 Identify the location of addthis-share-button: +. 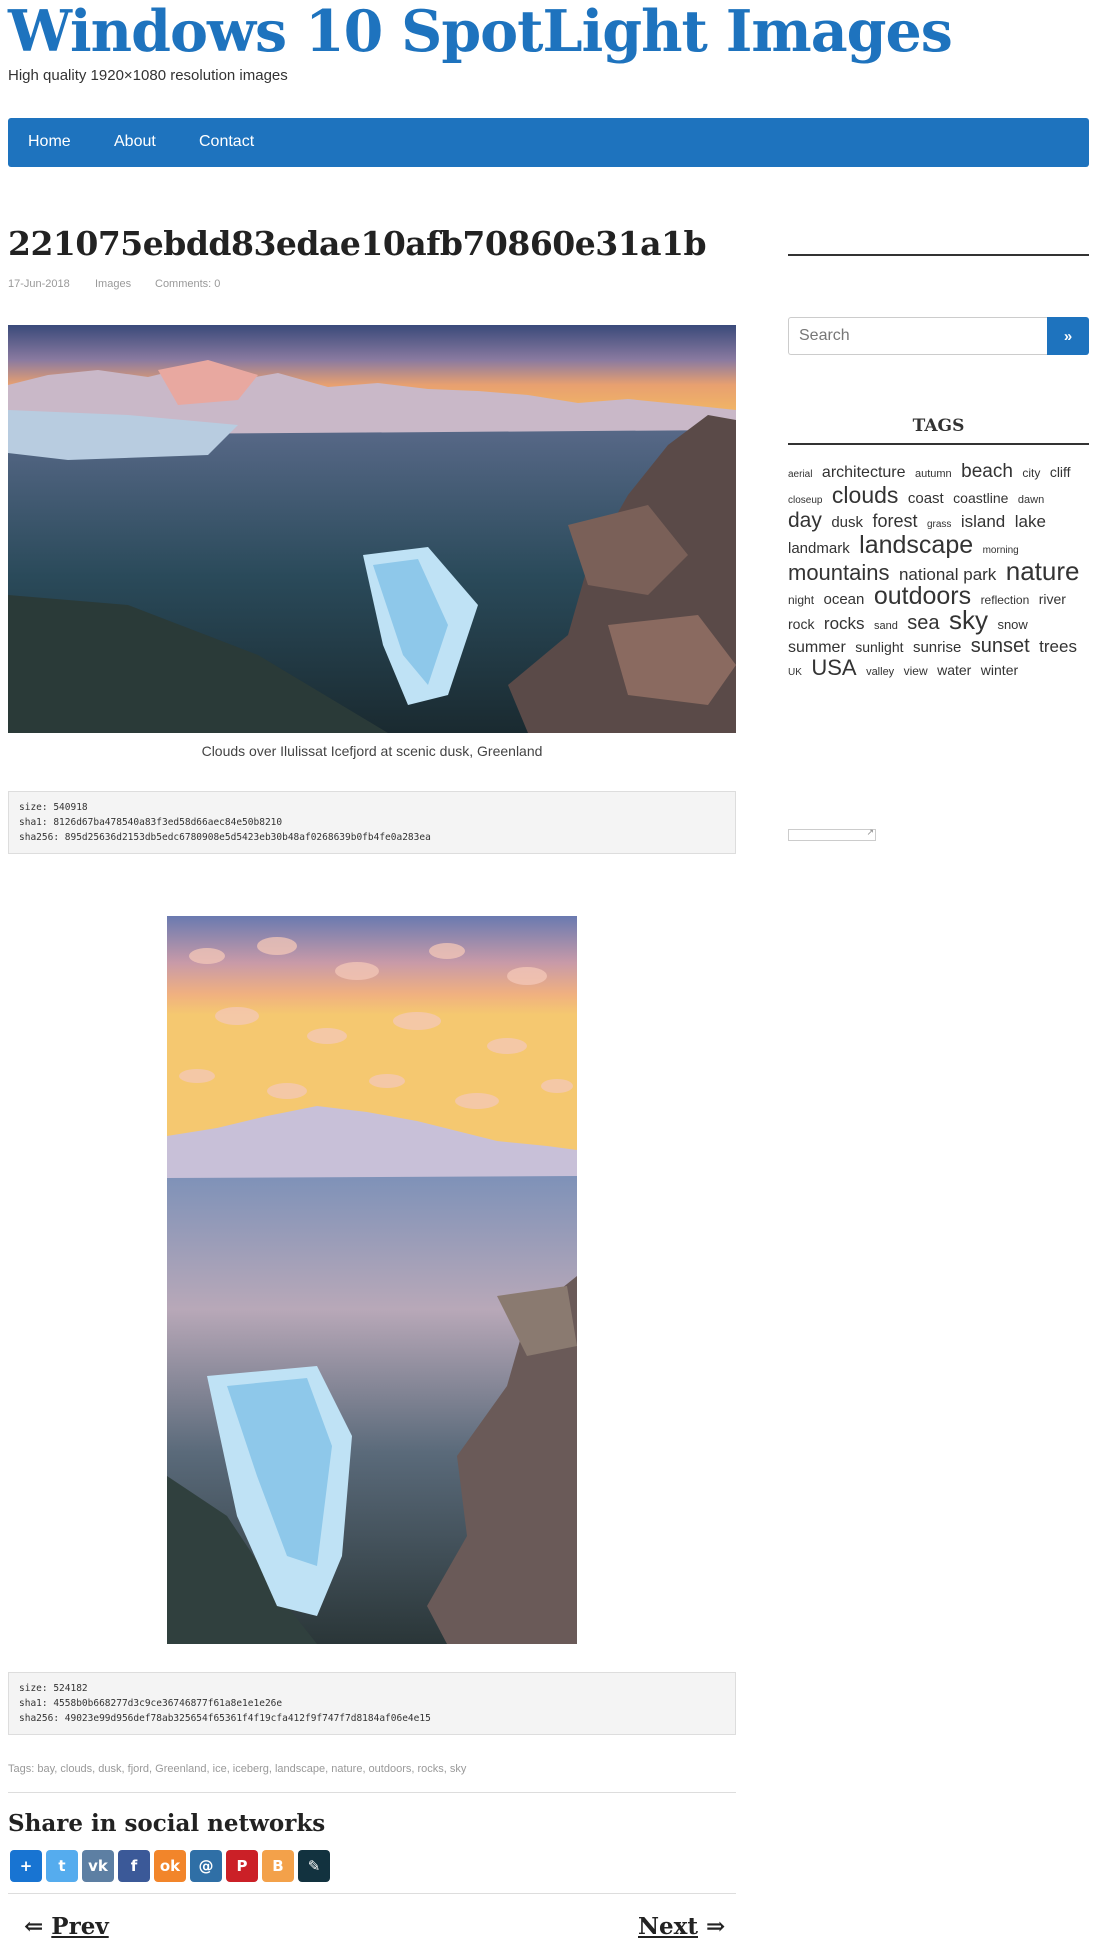
(26, 1866).